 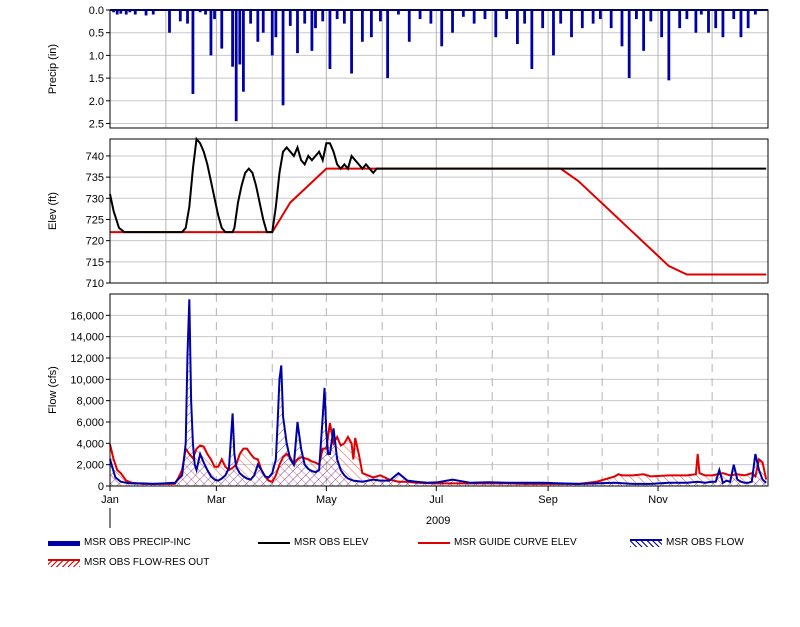 I want to click on elev-ytick-label: 735, so click(x=95, y=178).